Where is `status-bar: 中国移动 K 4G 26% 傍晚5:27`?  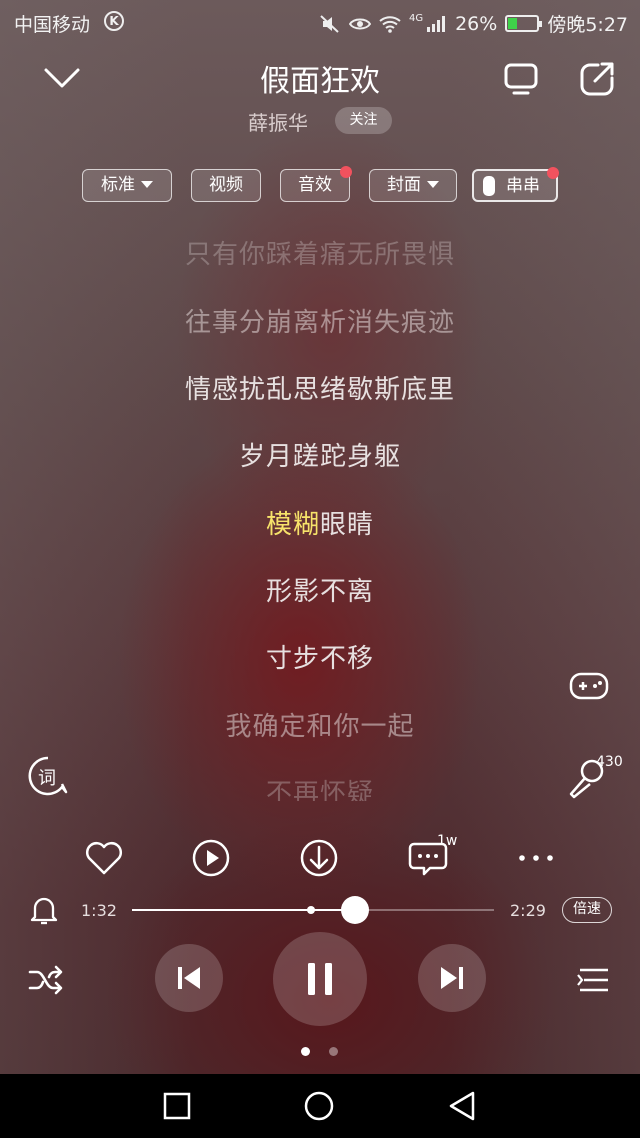 status-bar: 中国移动 K 4G 26% 傍晚5:27 is located at coordinates (320, 22).